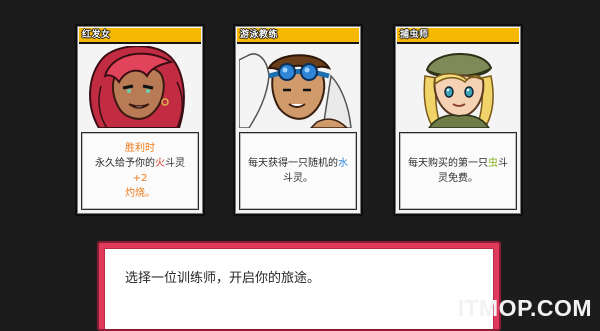 This screenshot has height=331, width=600. What do you see at coordinates (524, 308) in the screenshot?
I see `watermark: ITMOP.COM` at bounding box center [524, 308].